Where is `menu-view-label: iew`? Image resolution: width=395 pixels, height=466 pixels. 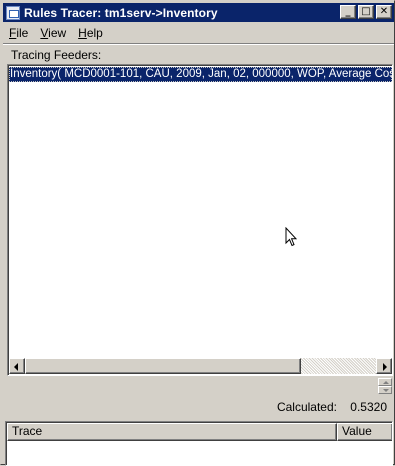
menu-view-label: iew is located at coordinates (57, 33).